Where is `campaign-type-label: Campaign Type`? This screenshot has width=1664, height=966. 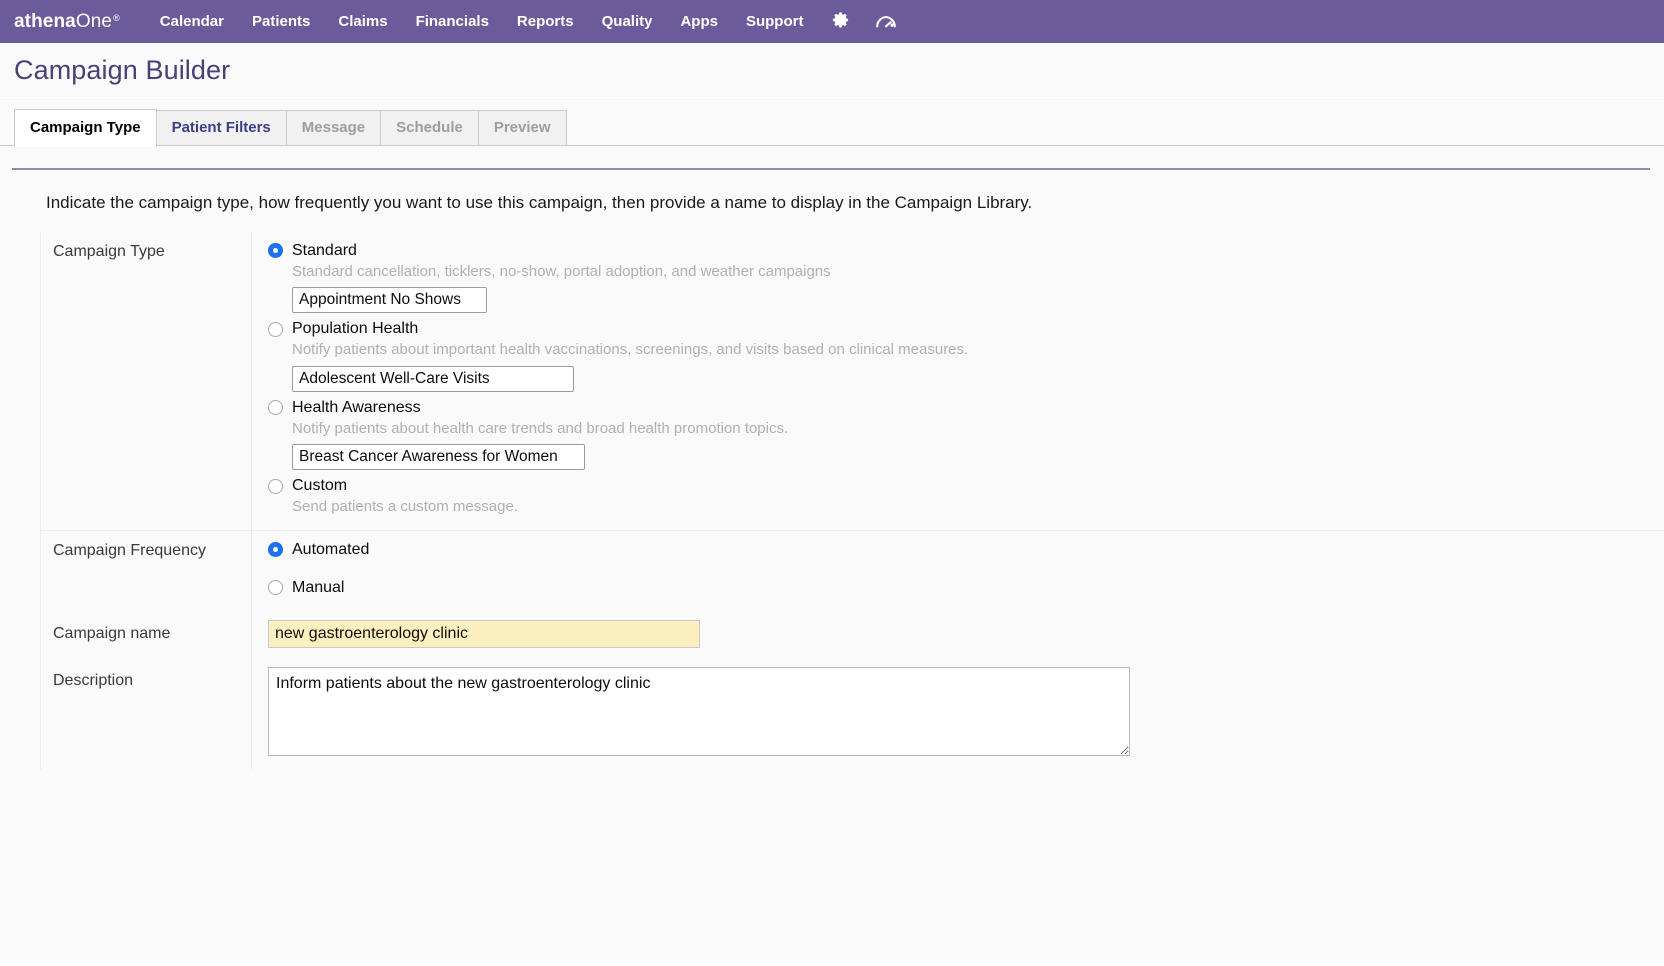 campaign-type-label: Campaign Type is located at coordinates (109, 251).